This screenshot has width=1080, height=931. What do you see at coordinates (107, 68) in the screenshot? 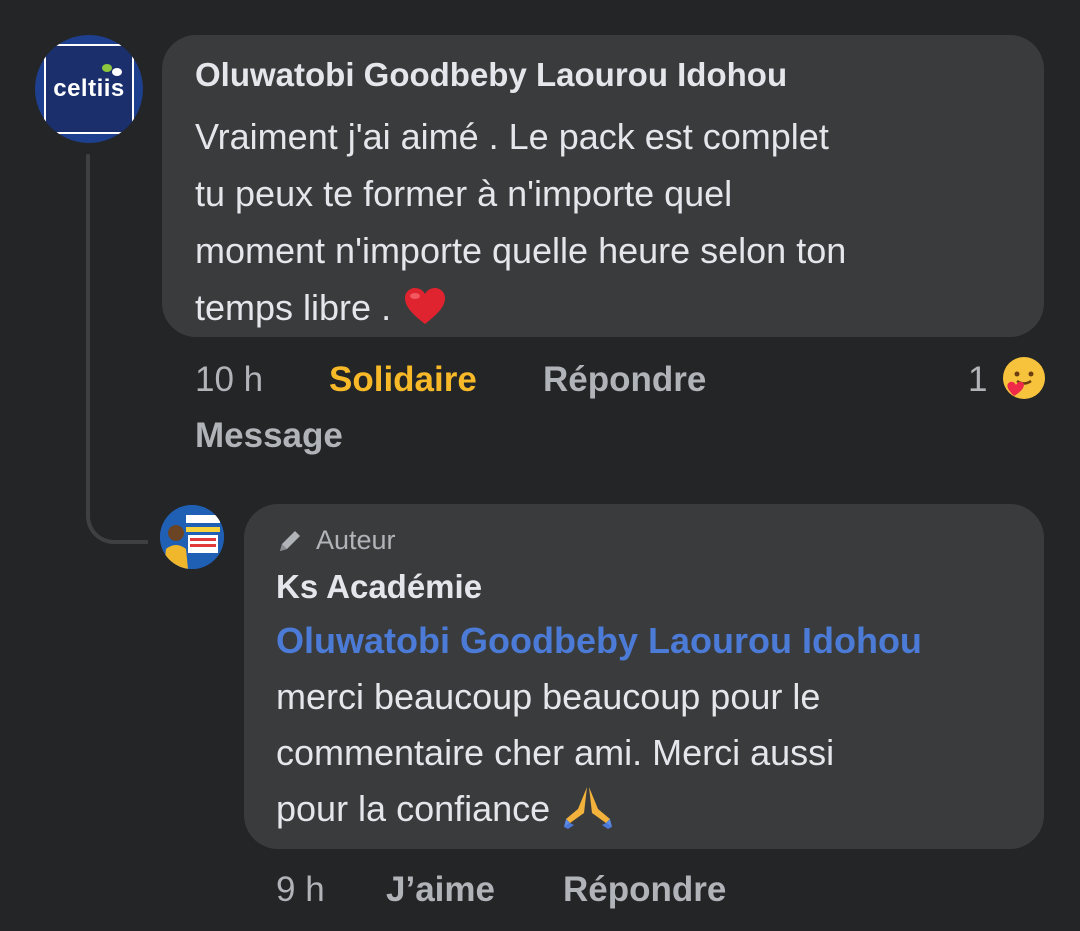
I see `logo-dot-green` at bounding box center [107, 68].